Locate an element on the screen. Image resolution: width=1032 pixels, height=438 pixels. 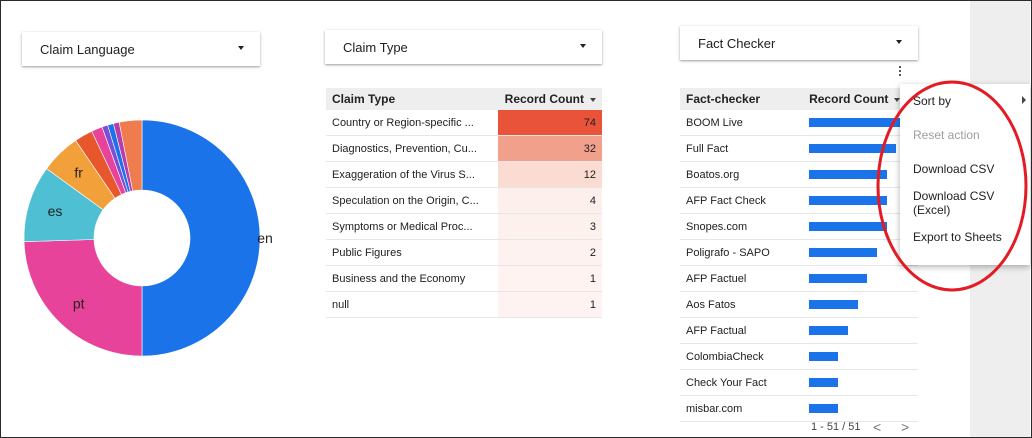
donut-label-fr: fr is located at coordinates (78, 173).